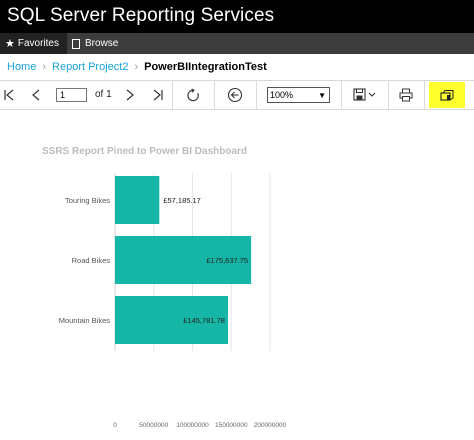 The image size is (474, 440). I want to click on data-label: £145,781.78, so click(204, 320).